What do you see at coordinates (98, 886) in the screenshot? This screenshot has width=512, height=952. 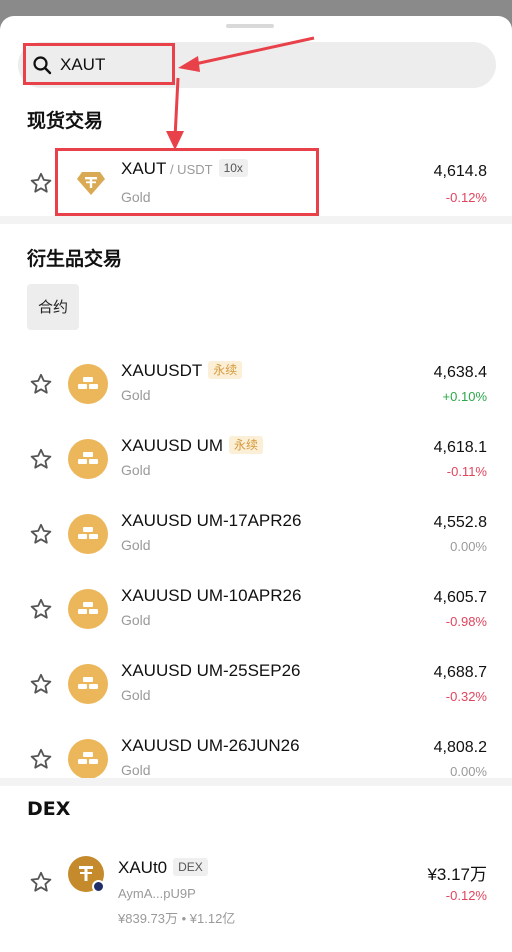 I see `chain-badge-icon` at bounding box center [98, 886].